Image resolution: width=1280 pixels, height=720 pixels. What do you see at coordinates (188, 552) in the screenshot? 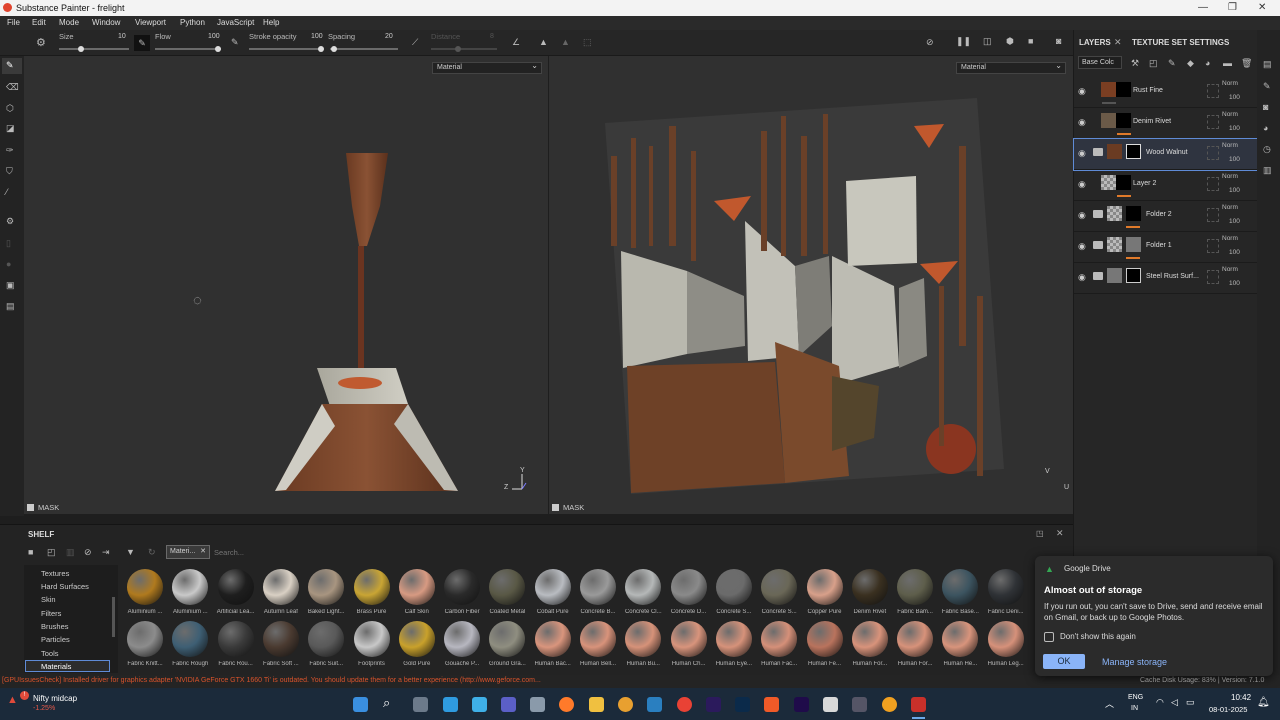
I see `materials-filter-chip: Materi... ✕` at bounding box center [188, 552].